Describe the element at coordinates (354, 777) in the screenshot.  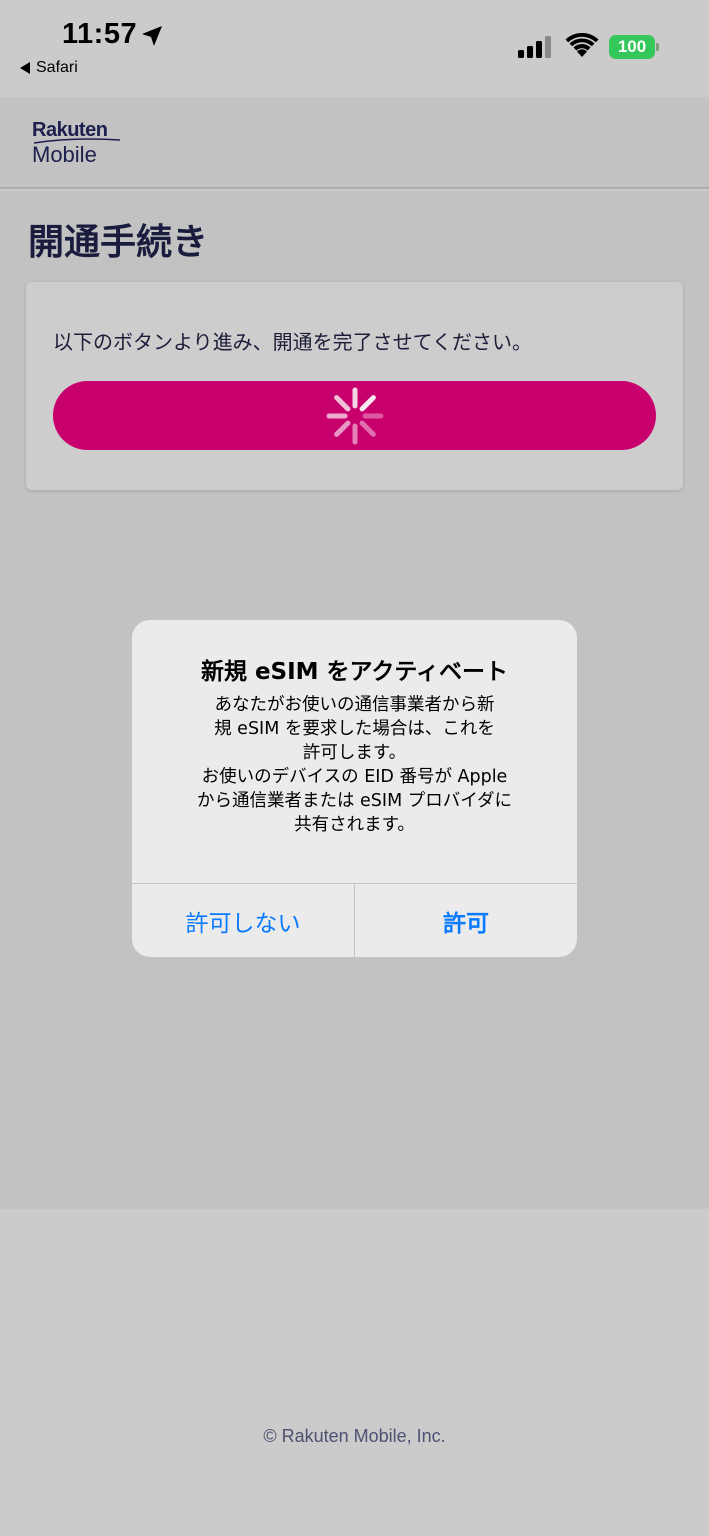
I see `alert-message-line: お使いのデバイスの EID 番号が Apple` at that location.